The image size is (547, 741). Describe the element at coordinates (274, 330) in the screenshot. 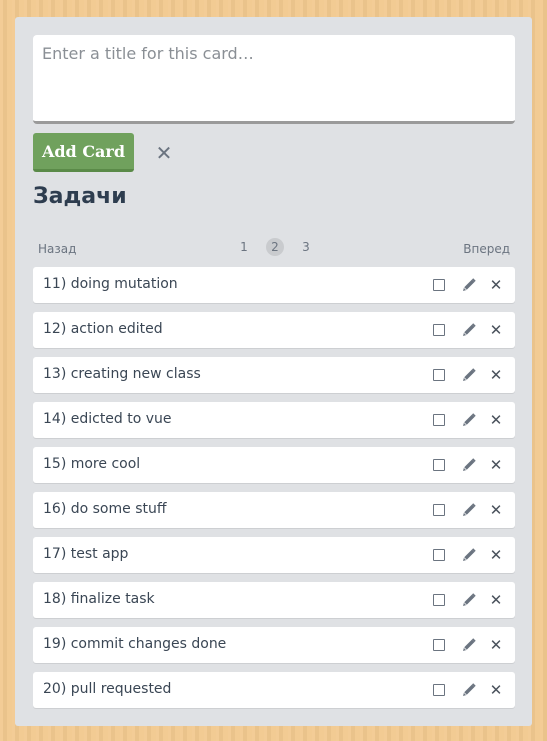

I see `card: 12) action edited ✕` at that location.